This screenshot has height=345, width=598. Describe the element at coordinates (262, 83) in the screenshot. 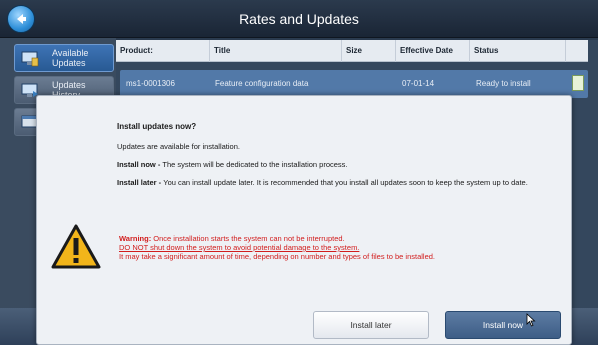

I see `cell-title: Feature configuration data` at that location.